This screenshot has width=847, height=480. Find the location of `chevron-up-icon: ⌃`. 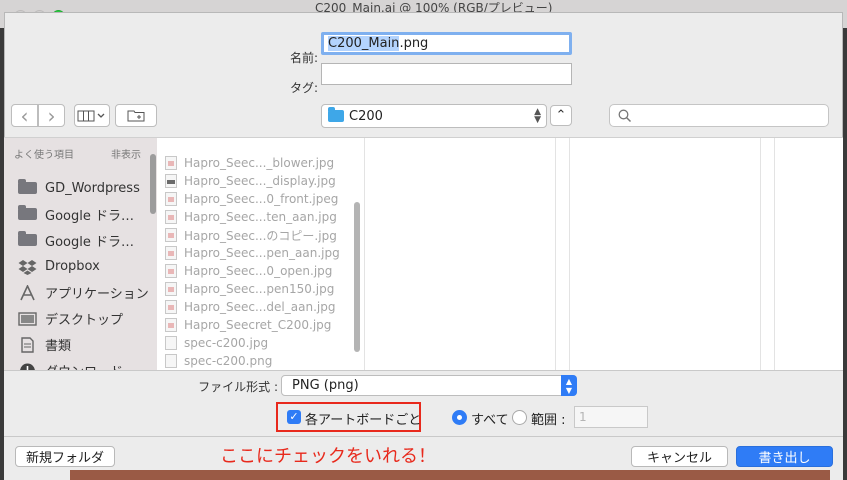

chevron-up-icon: ⌃ is located at coordinates (561, 115).